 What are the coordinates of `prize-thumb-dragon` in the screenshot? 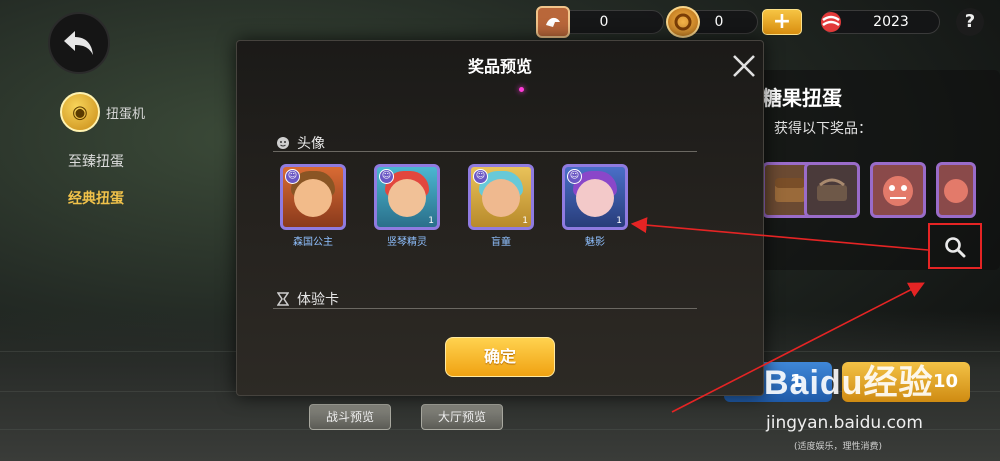 It's located at (898, 190).